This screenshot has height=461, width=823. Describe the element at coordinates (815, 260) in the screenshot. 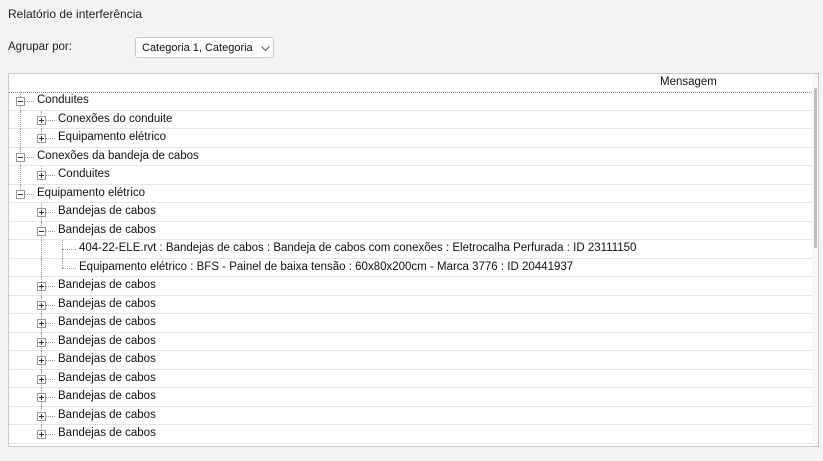

I see `vertical-scrollbar` at that location.